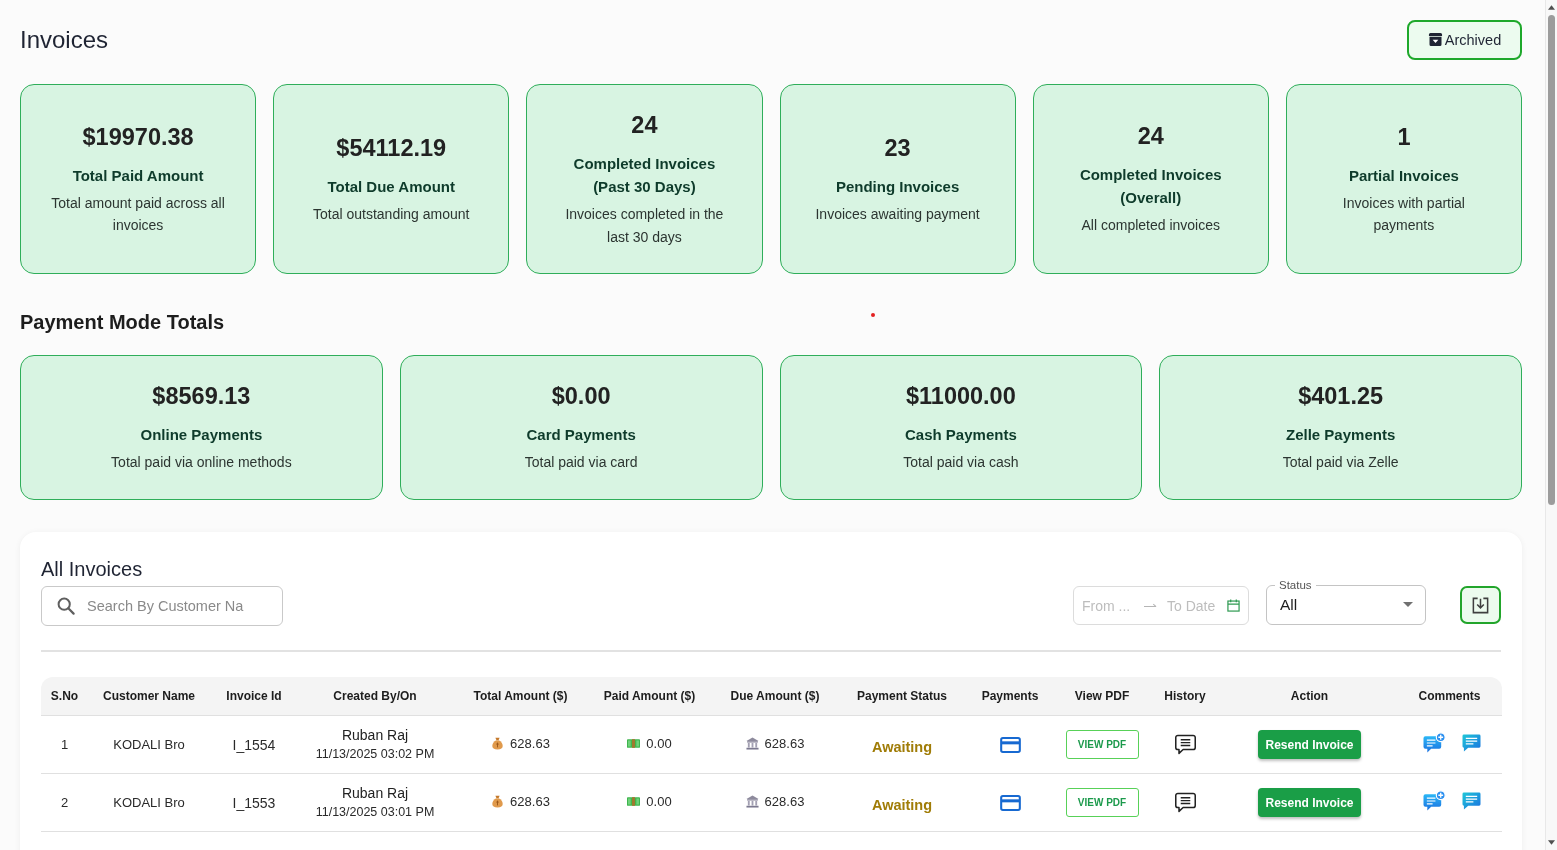  I want to click on column-header: Due Amount ($), so click(775, 696).